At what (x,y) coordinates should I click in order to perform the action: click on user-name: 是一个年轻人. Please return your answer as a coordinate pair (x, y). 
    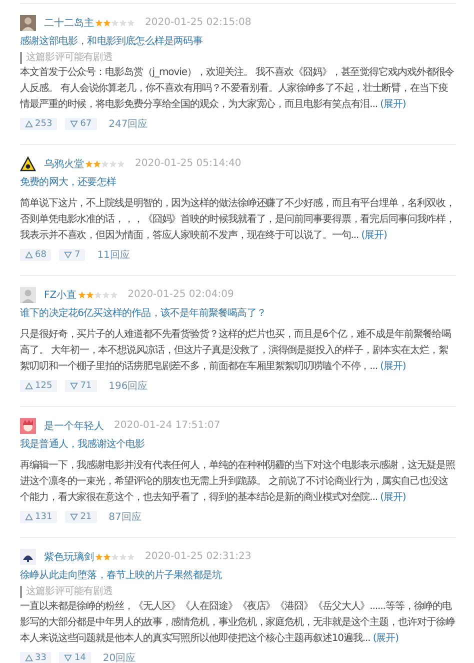
    Looking at the image, I should click on (74, 425).